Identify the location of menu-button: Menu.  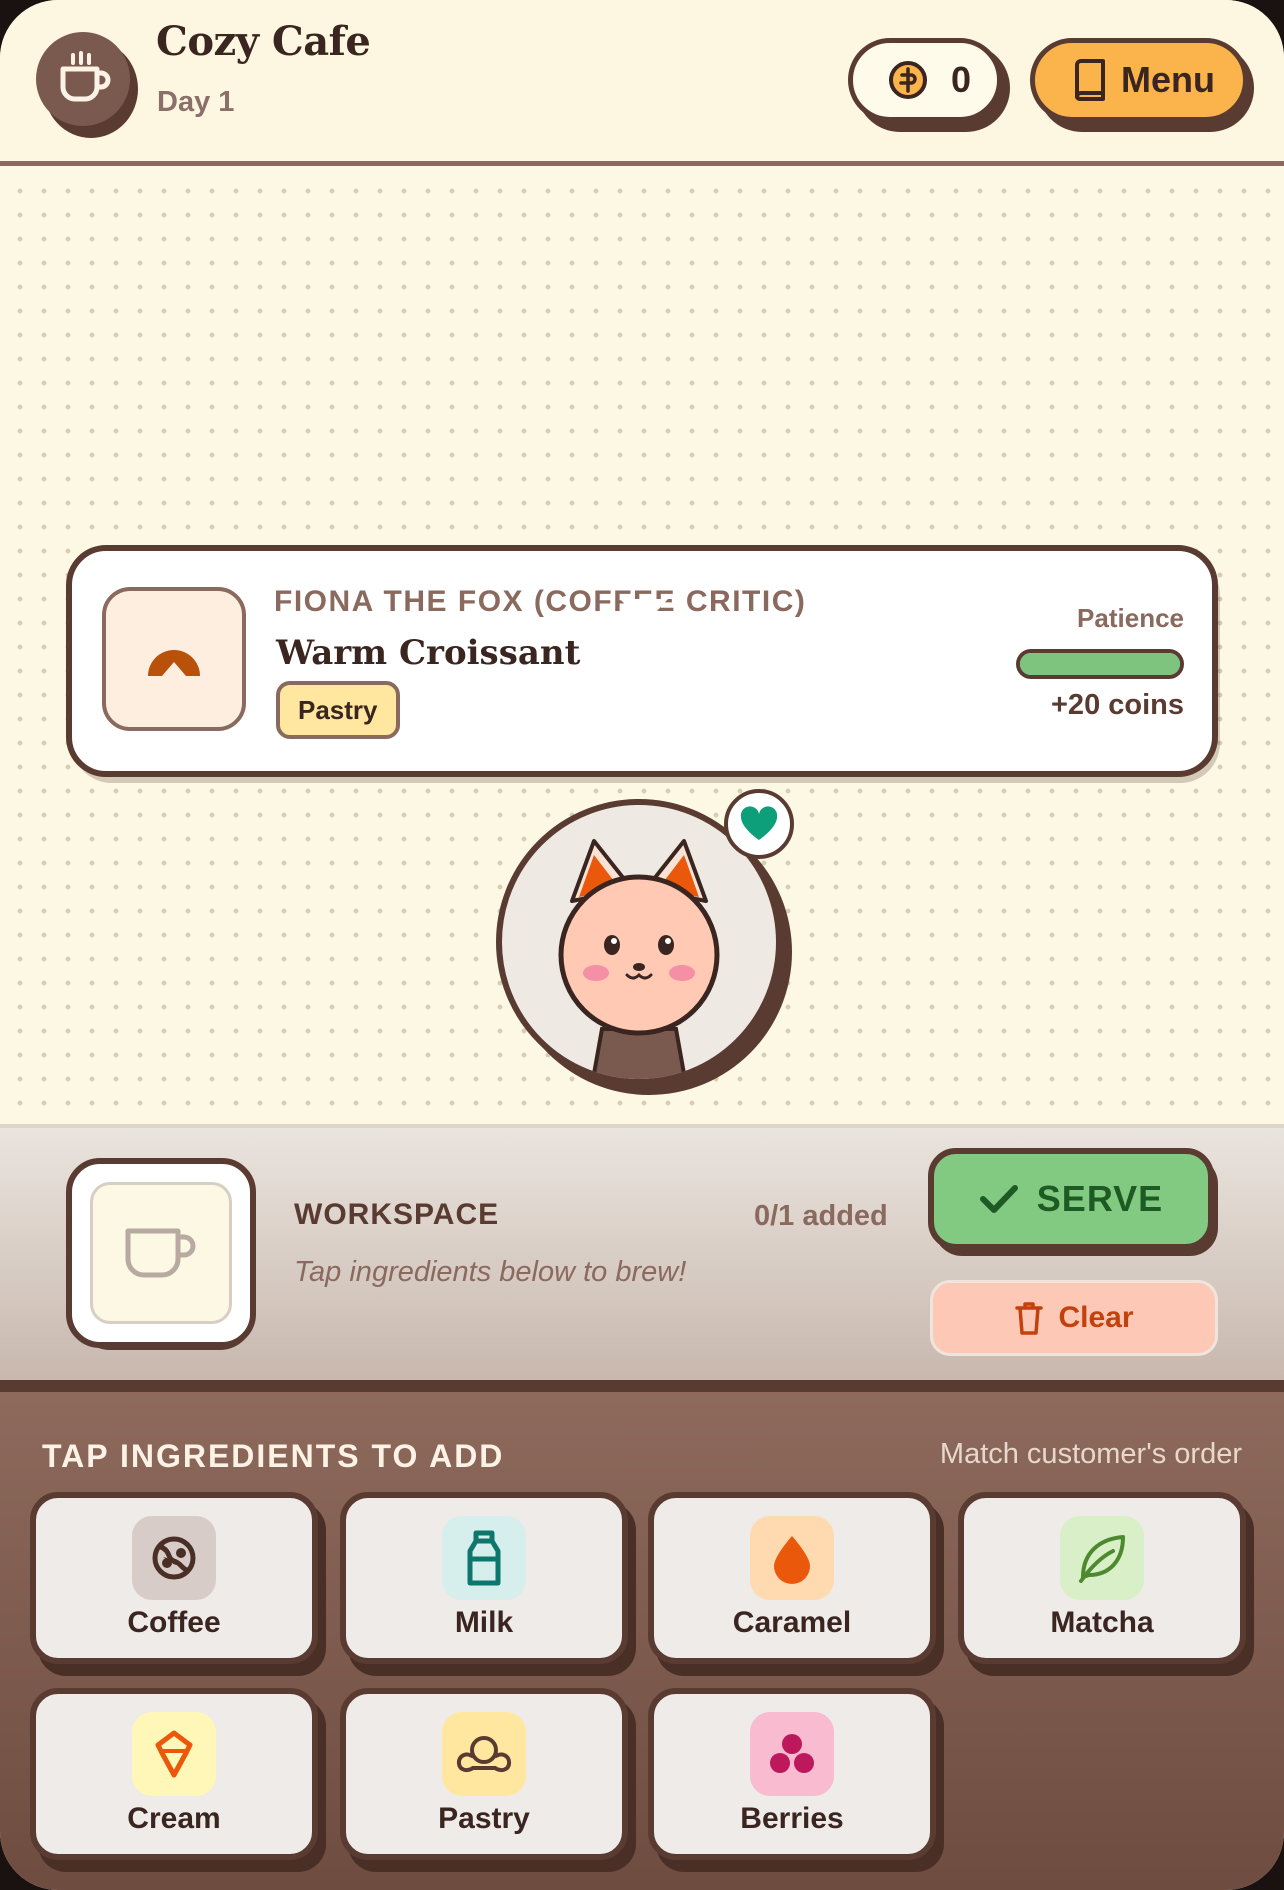
(1139, 80).